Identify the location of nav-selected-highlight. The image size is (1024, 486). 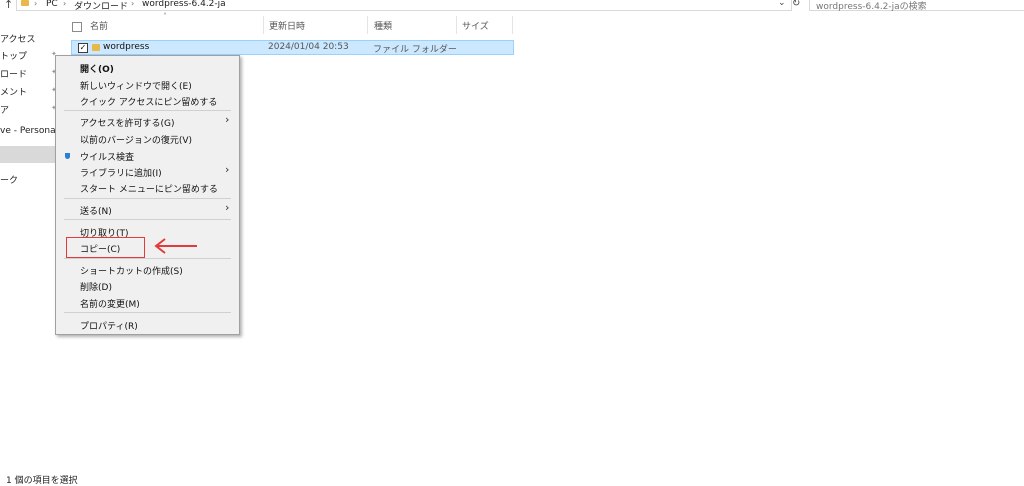
(27, 154).